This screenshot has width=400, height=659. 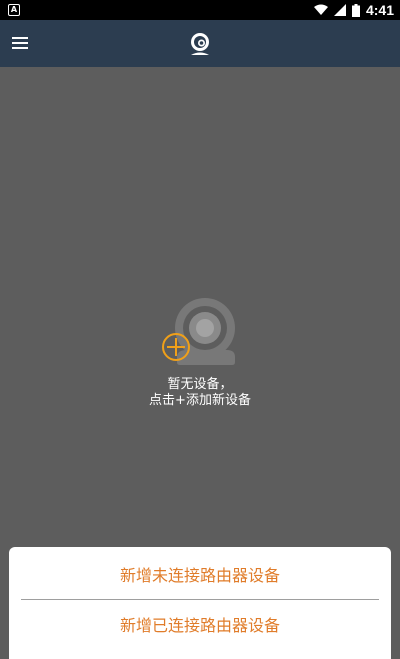 What do you see at coordinates (320, 9) in the screenshot?
I see `wifi-icon` at bounding box center [320, 9].